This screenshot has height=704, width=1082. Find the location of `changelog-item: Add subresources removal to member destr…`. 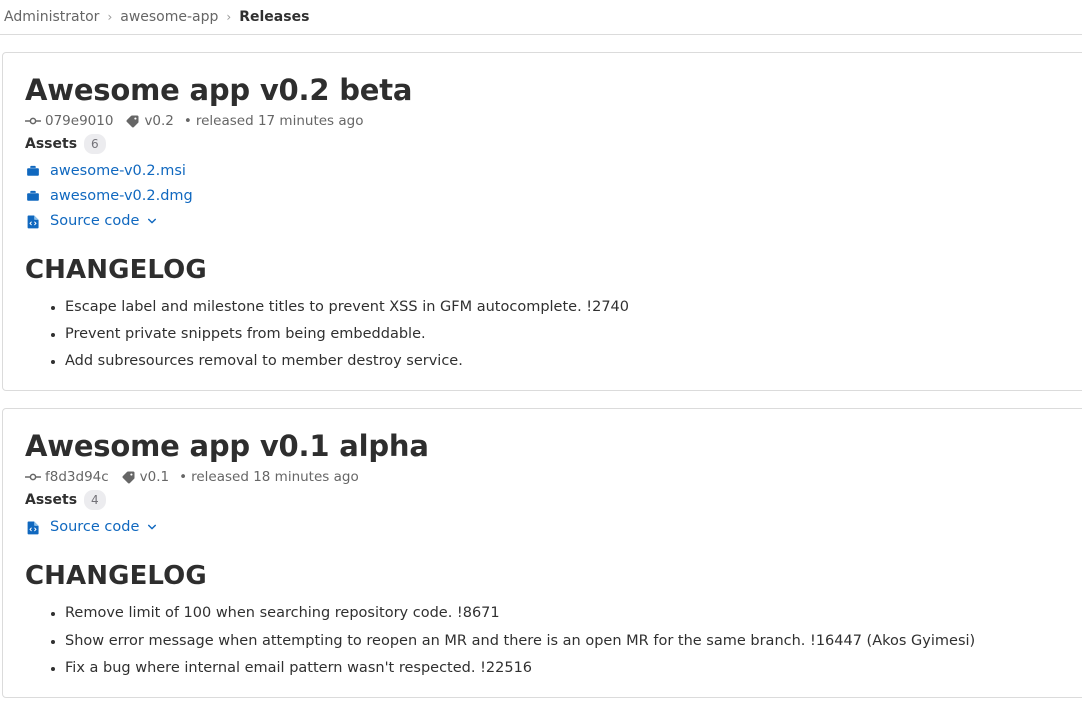

changelog-item: Add subresources removal to member destr… is located at coordinates (565, 361).